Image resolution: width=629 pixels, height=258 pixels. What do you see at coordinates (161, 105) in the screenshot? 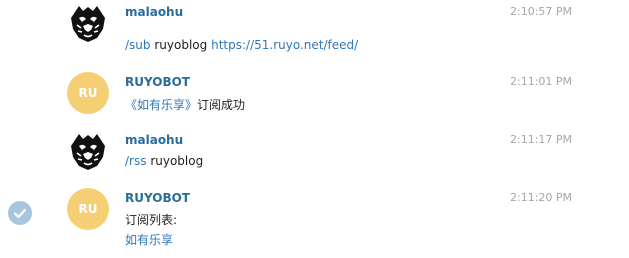
I see `feed-title-link: 《如有乐享》` at bounding box center [161, 105].